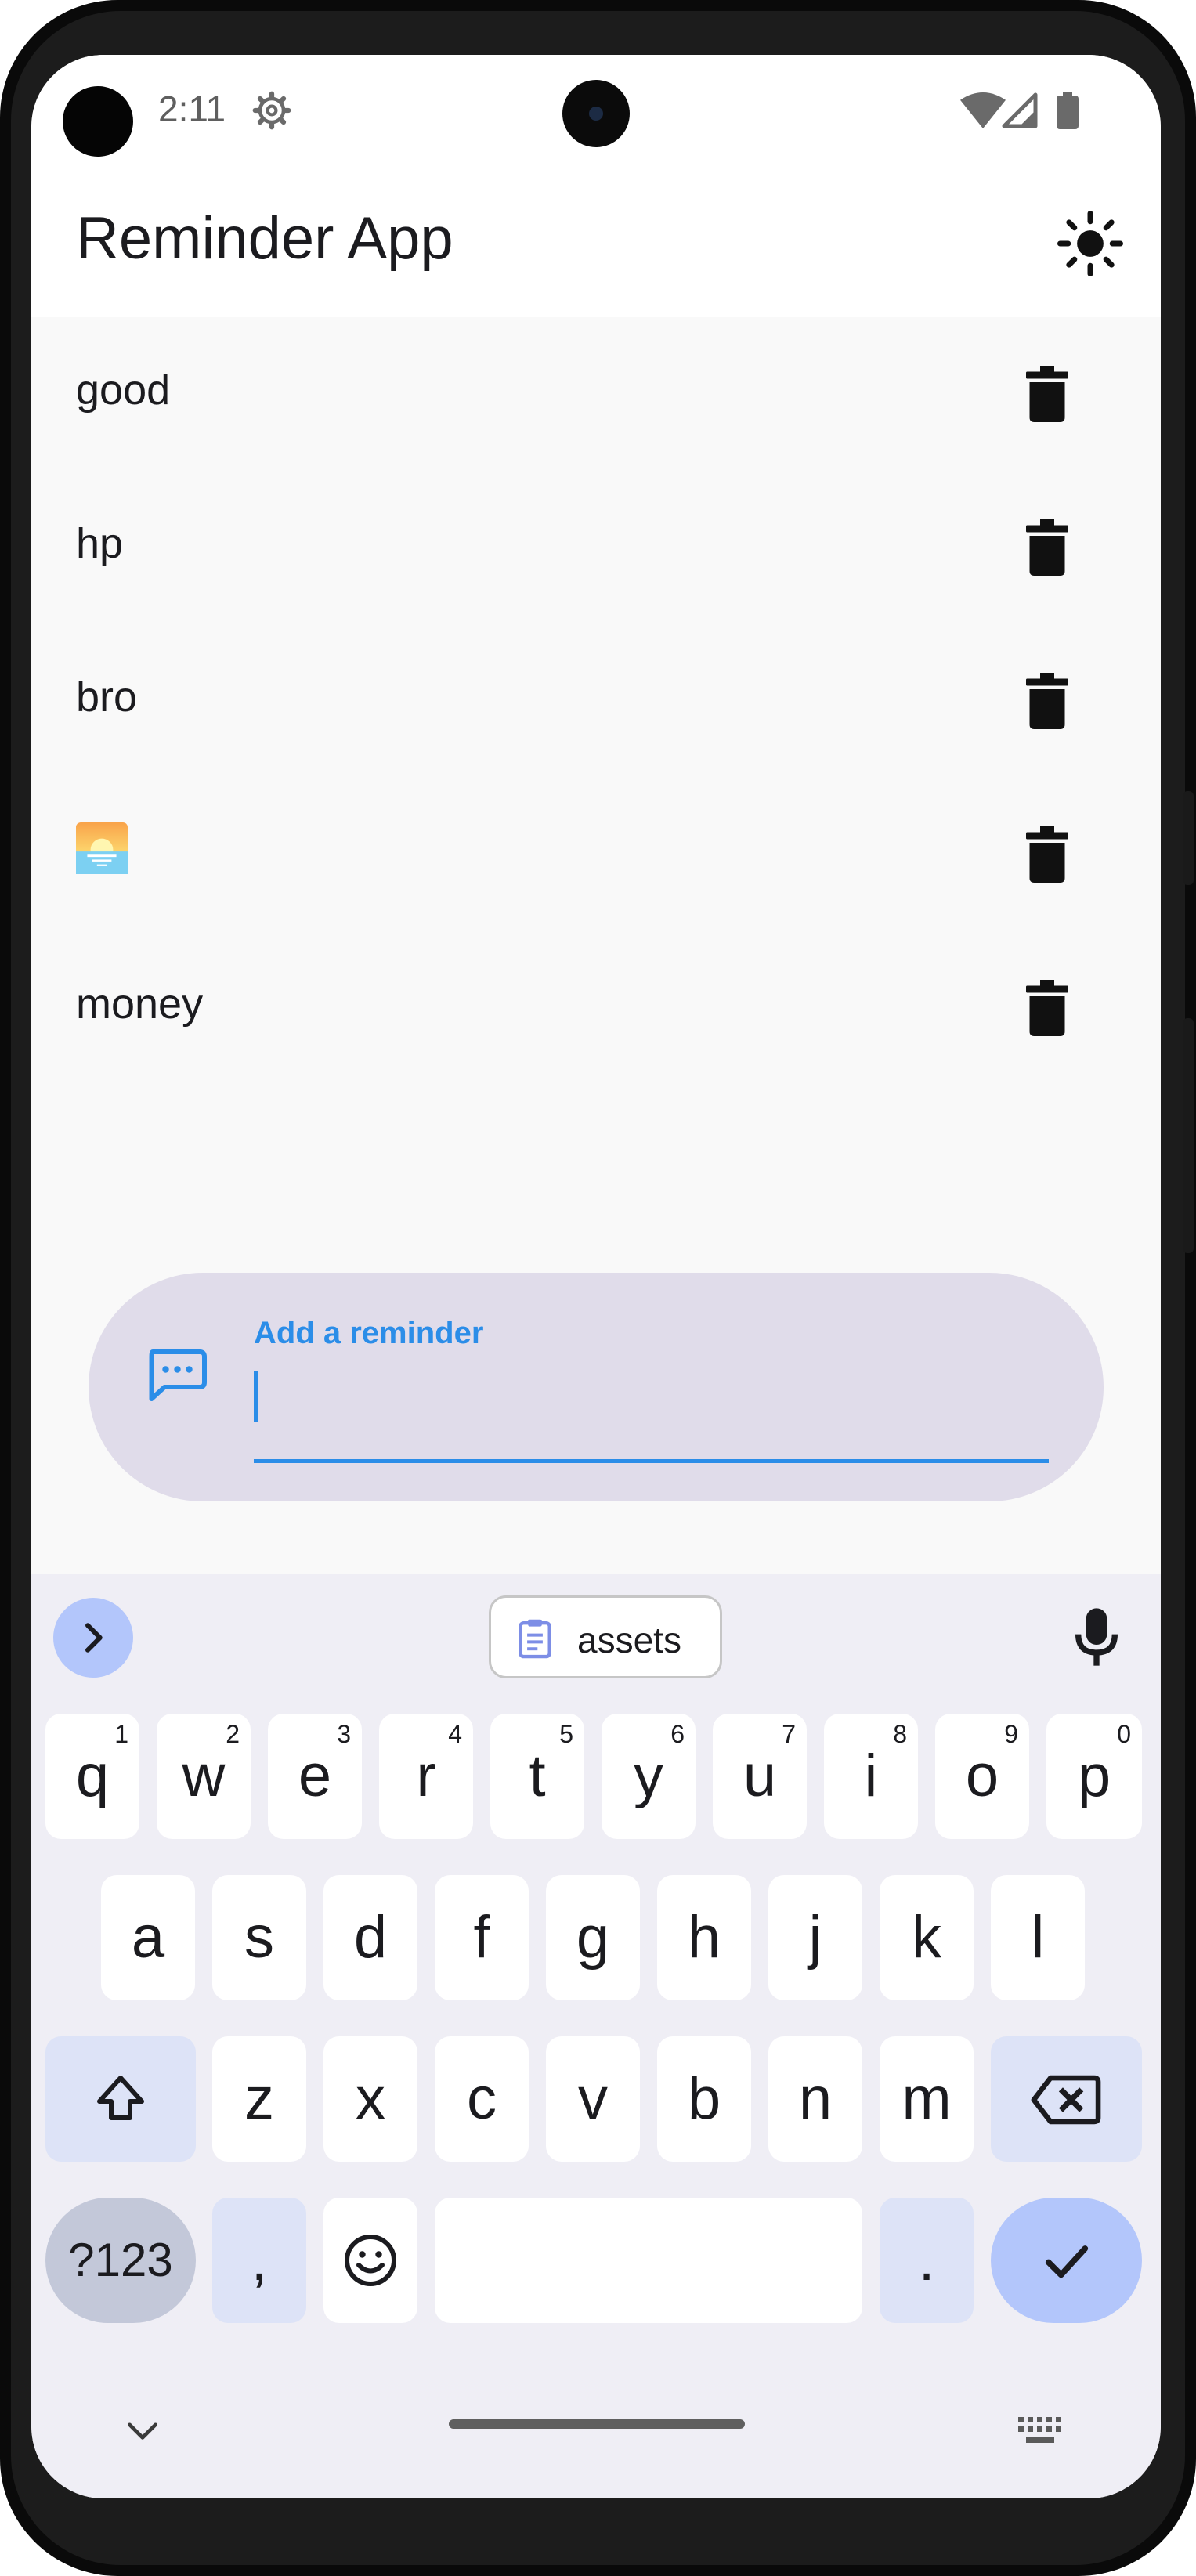  I want to click on key-label: c, so click(482, 2098).